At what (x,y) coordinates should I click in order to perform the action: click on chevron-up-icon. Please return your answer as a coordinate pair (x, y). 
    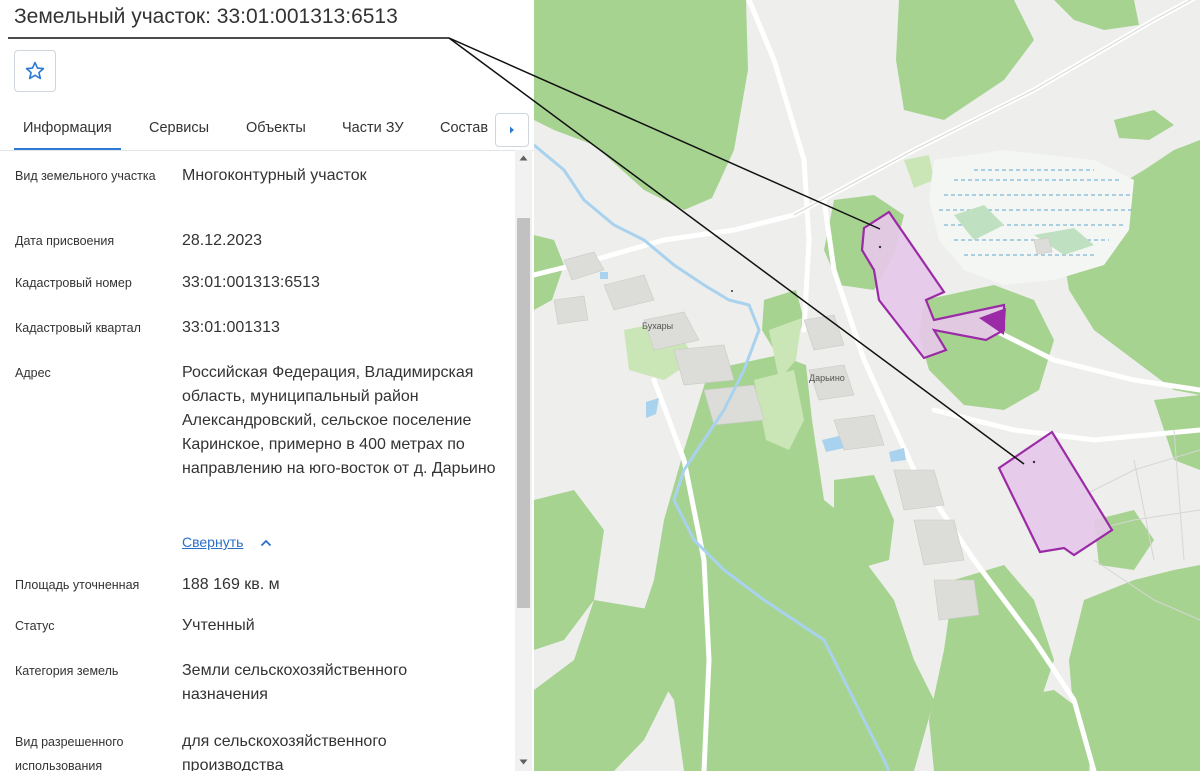
    Looking at the image, I should click on (266, 543).